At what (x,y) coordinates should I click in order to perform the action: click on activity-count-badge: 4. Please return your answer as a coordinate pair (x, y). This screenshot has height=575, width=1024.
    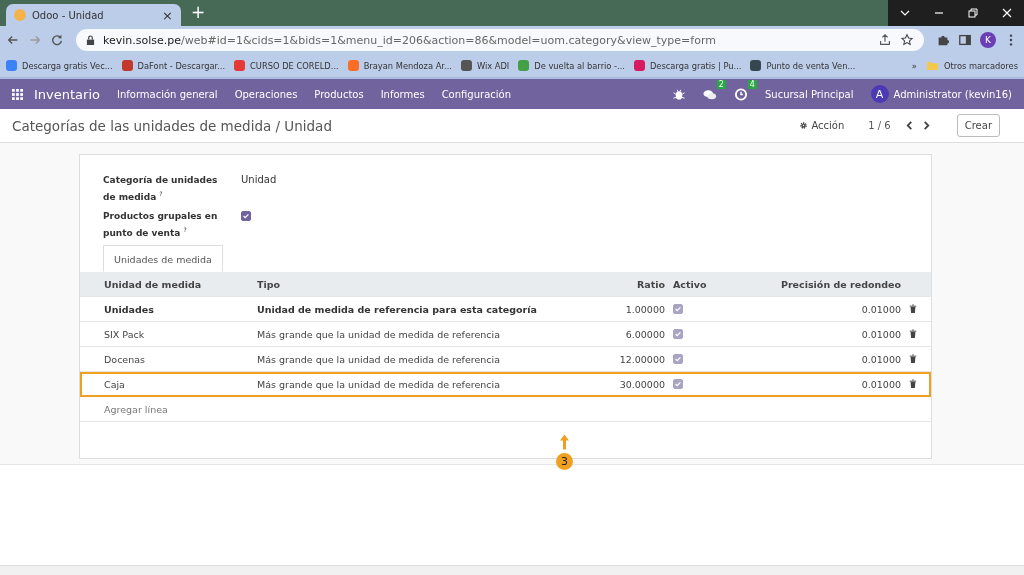
    Looking at the image, I should click on (752, 84).